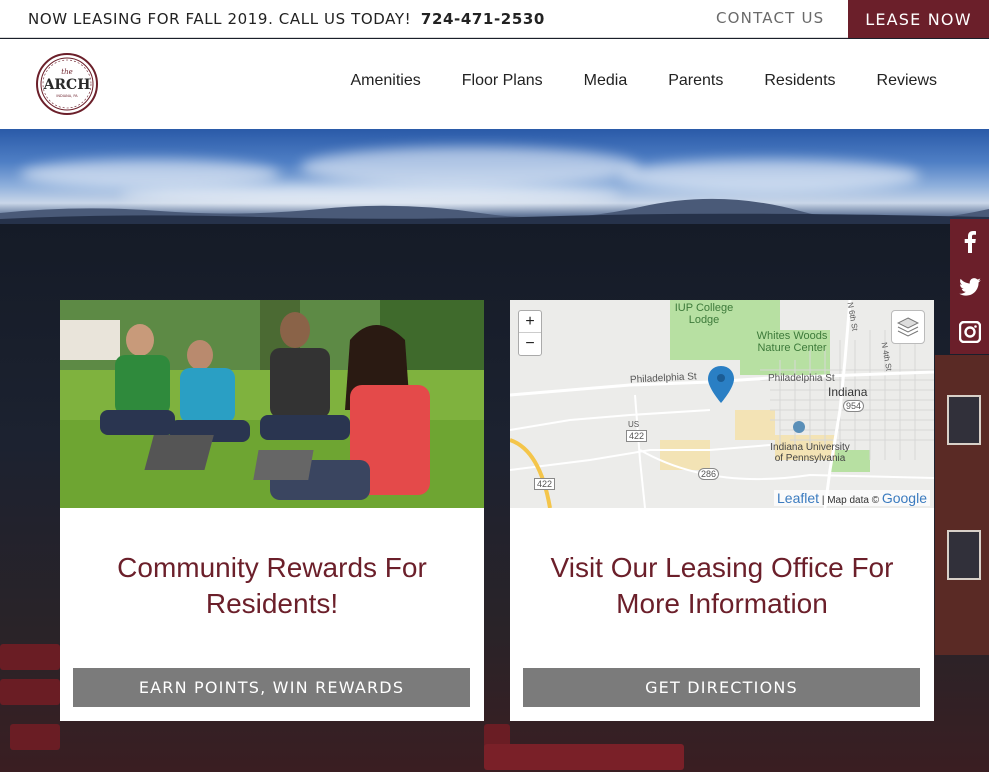 This screenshot has width=989, height=772. I want to click on nav-reviews: Reviews, so click(907, 81).